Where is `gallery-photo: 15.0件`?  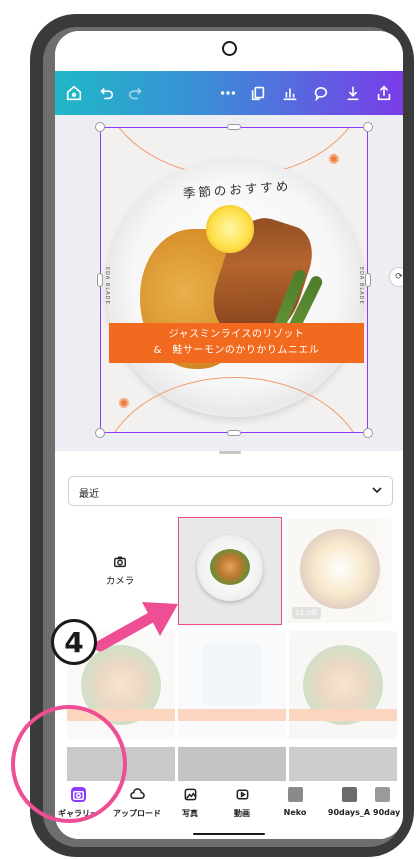 gallery-photo: 15.0件 is located at coordinates (340, 571).